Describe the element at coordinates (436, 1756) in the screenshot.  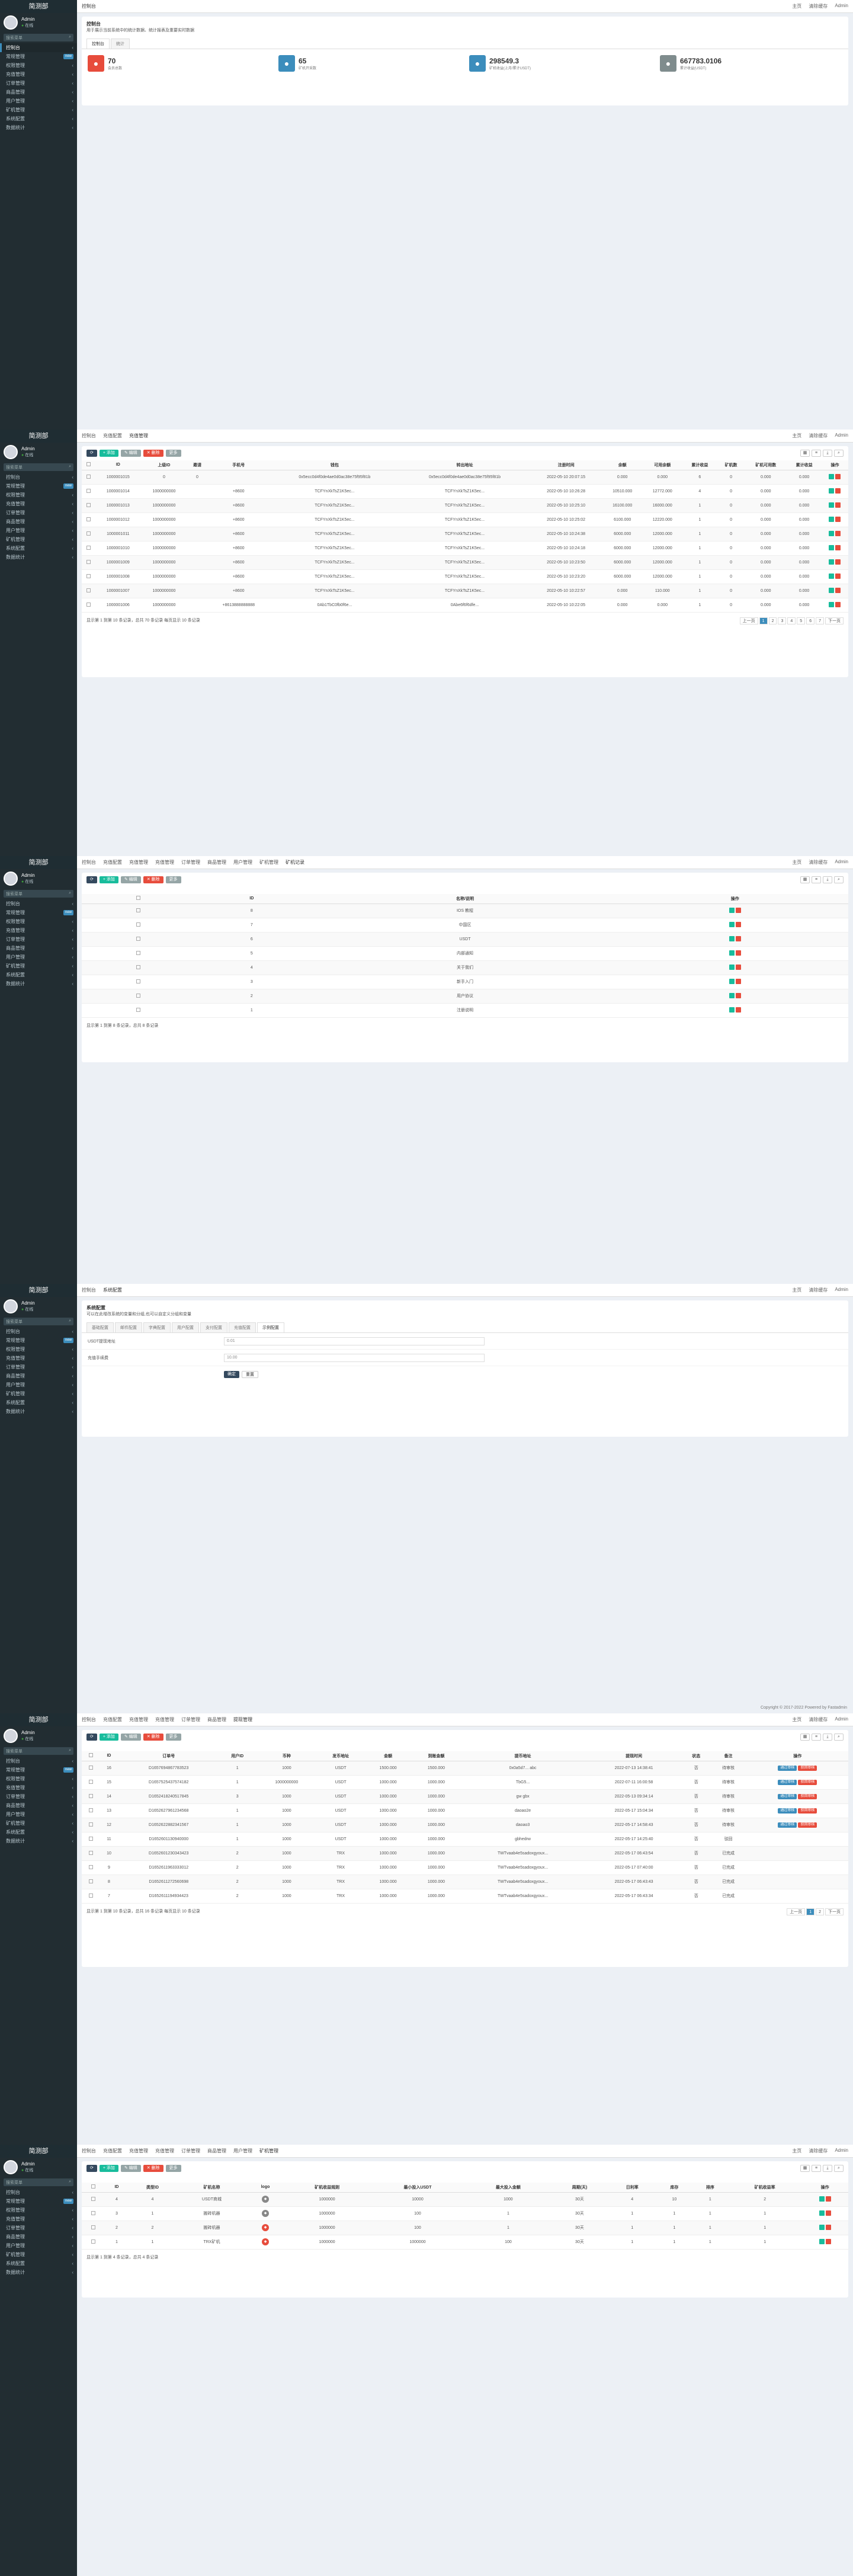
I see `column-header: 到账金额` at that location.